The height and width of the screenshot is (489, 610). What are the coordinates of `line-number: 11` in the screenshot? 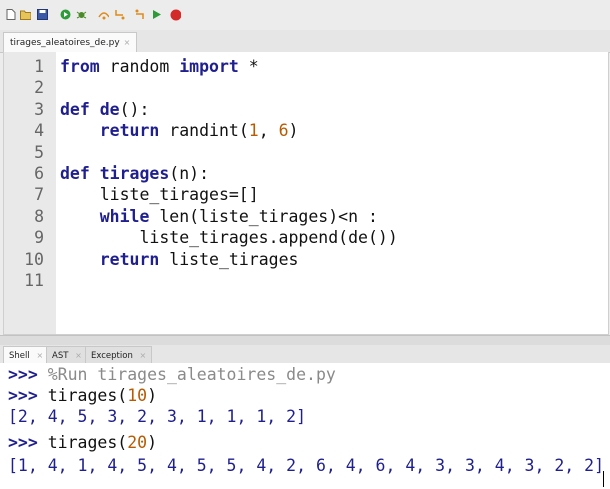 It's located at (34, 280).